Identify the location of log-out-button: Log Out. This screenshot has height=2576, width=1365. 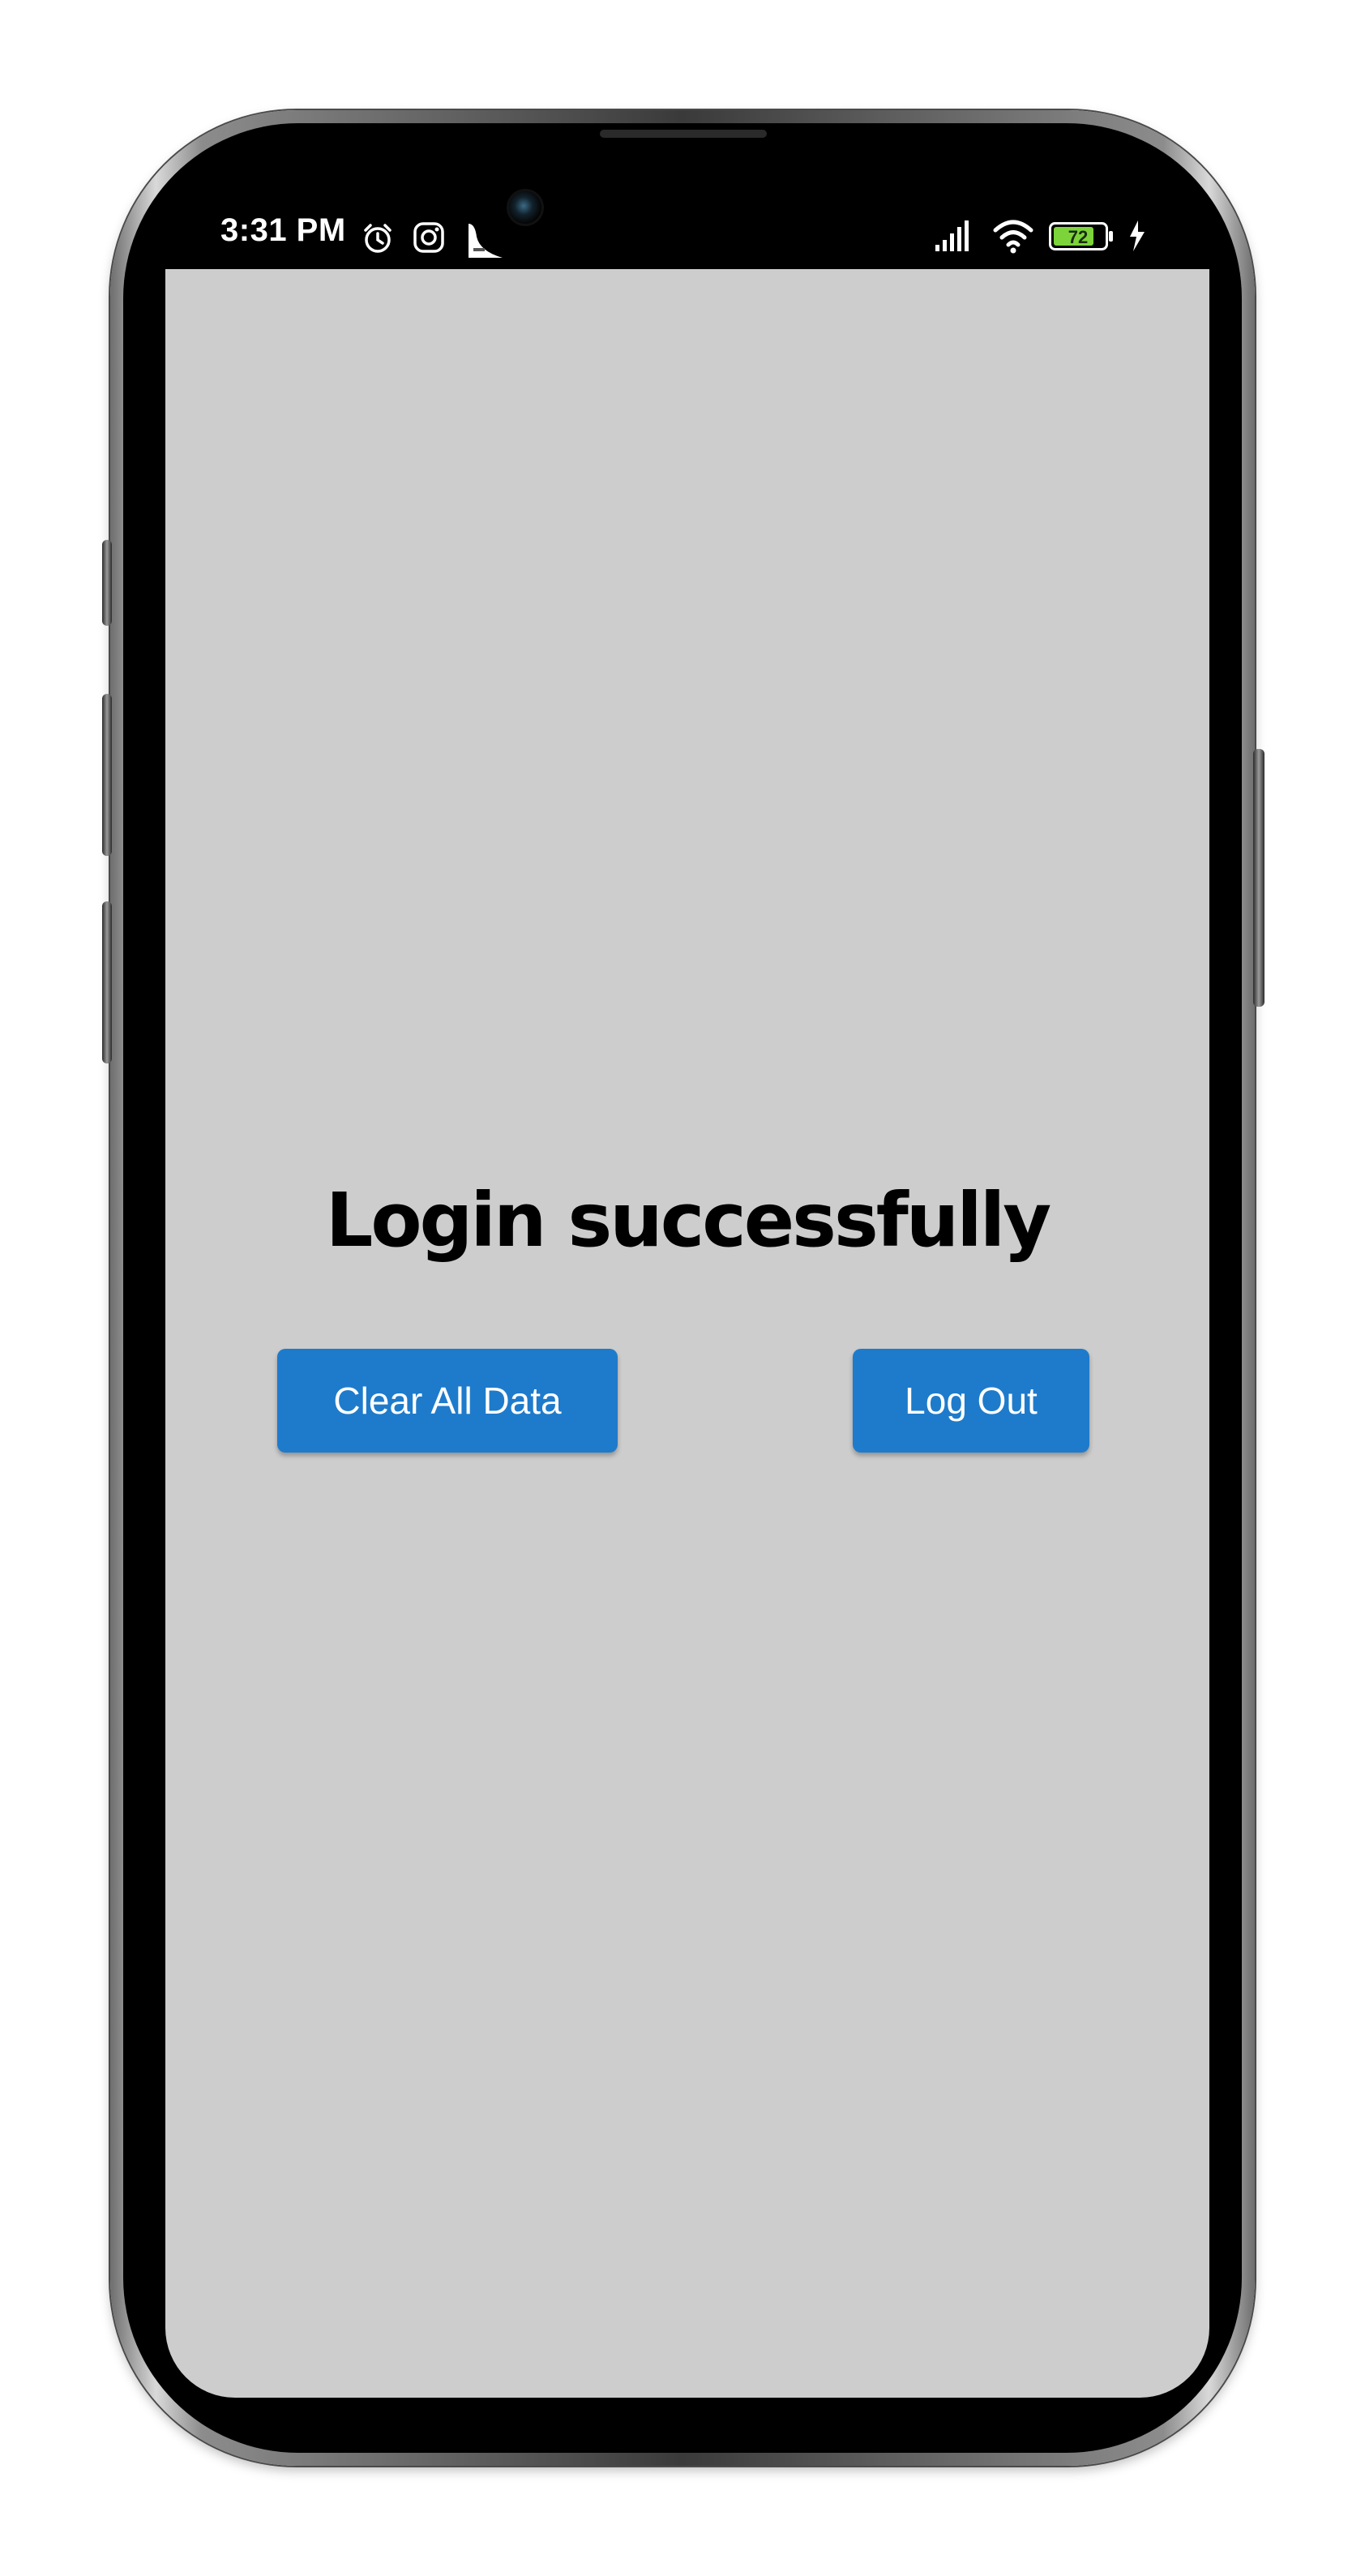
(971, 1401).